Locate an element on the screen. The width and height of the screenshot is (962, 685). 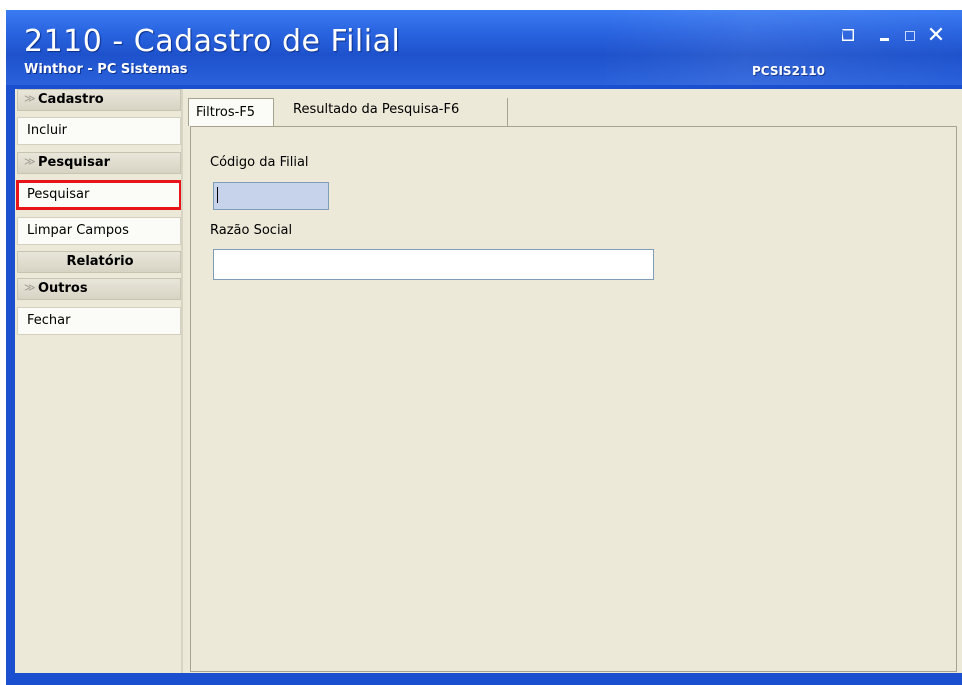
tab-label: Resultado da Pesquisa-F6 is located at coordinates (376, 109).